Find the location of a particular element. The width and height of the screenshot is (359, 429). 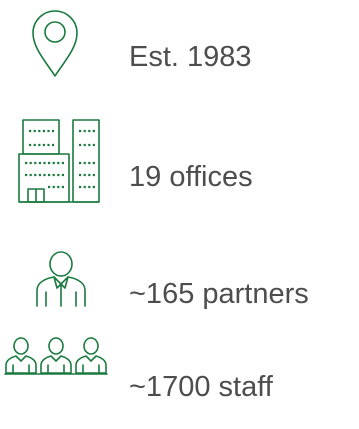

partner-person-icon is located at coordinates (61, 279).